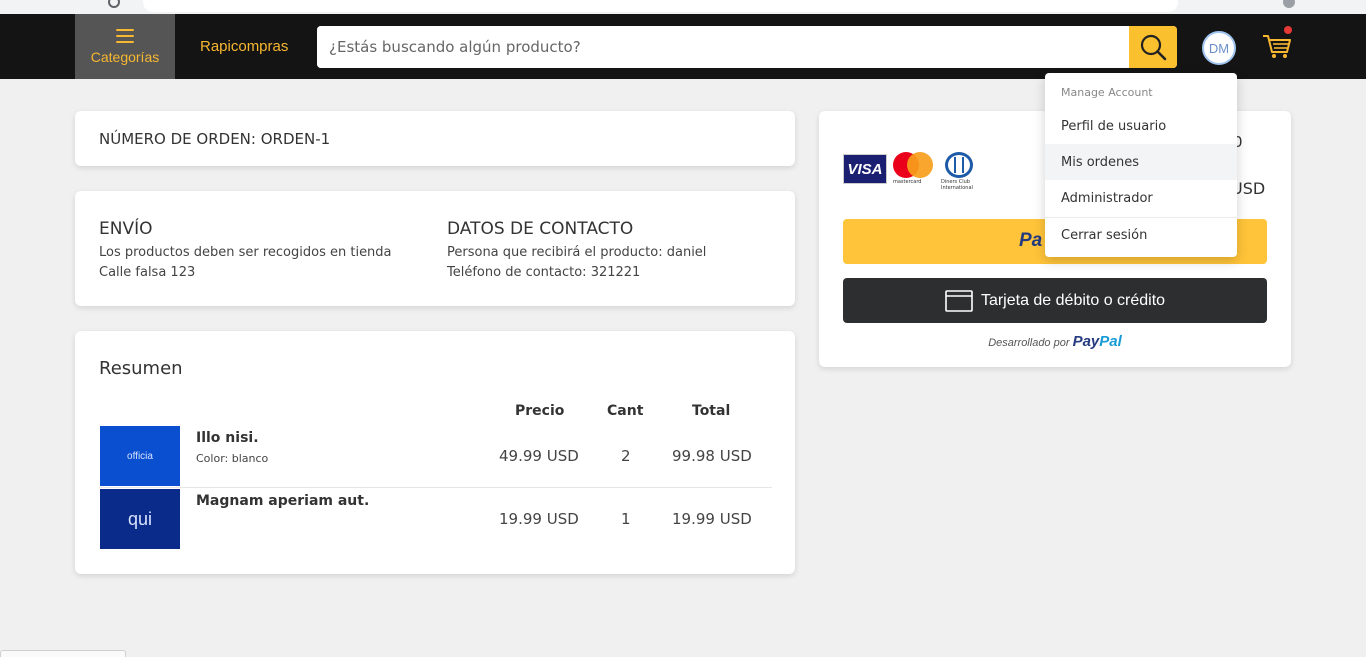 This screenshot has width=1366, height=657. I want to click on top-navbar: Categorías Rapicompras DM, so click(683, 46).